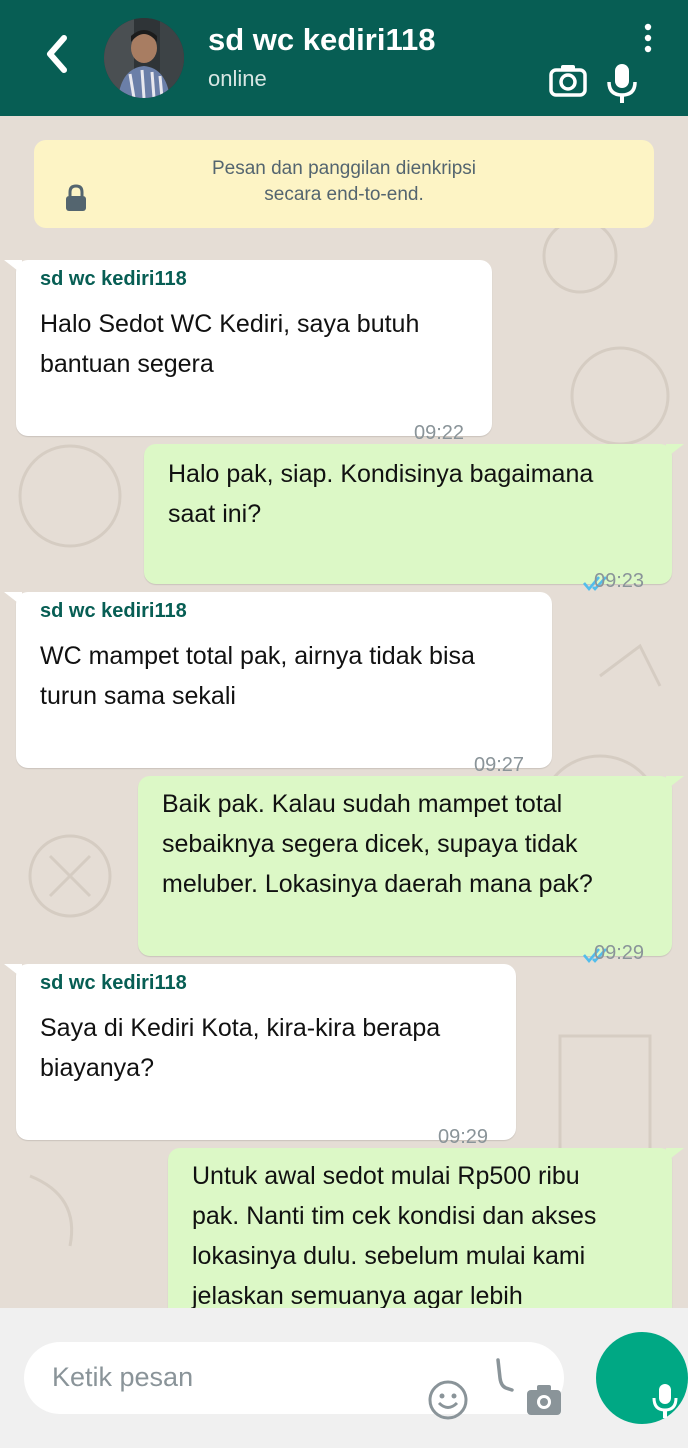 The width and height of the screenshot is (688, 1448). What do you see at coordinates (381, 474) in the screenshot?
I see `message-line: Halo pak, siap. Kondisinya bagaimana` at bounding box center [381, 474].